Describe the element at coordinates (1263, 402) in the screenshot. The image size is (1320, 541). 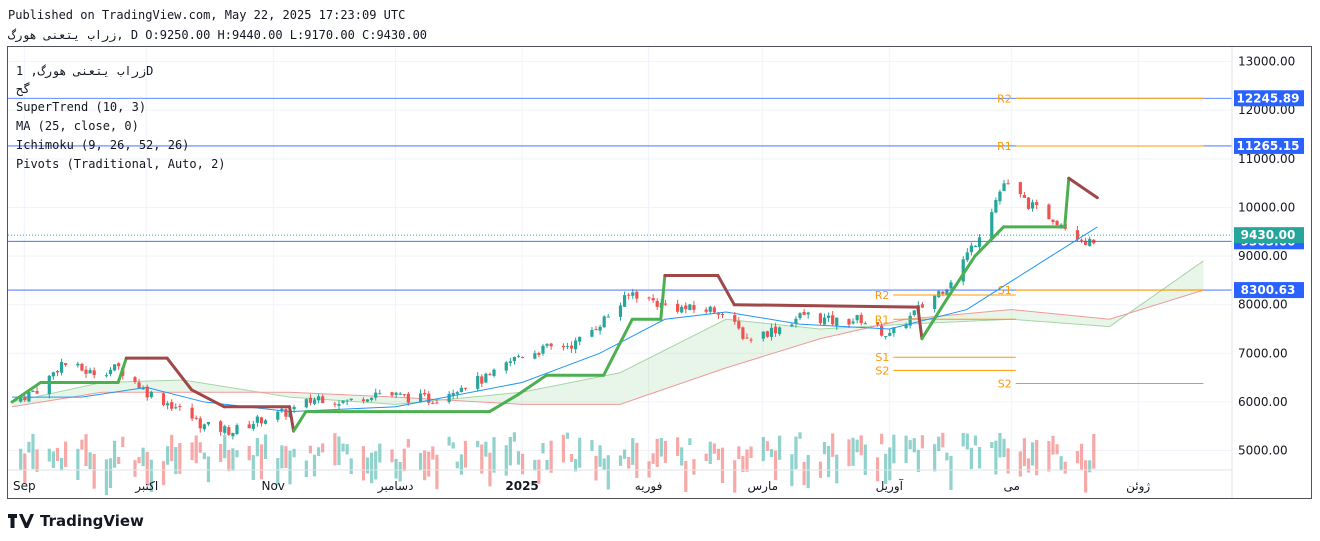
I see `y-tick-label: 6000.00` at that location.